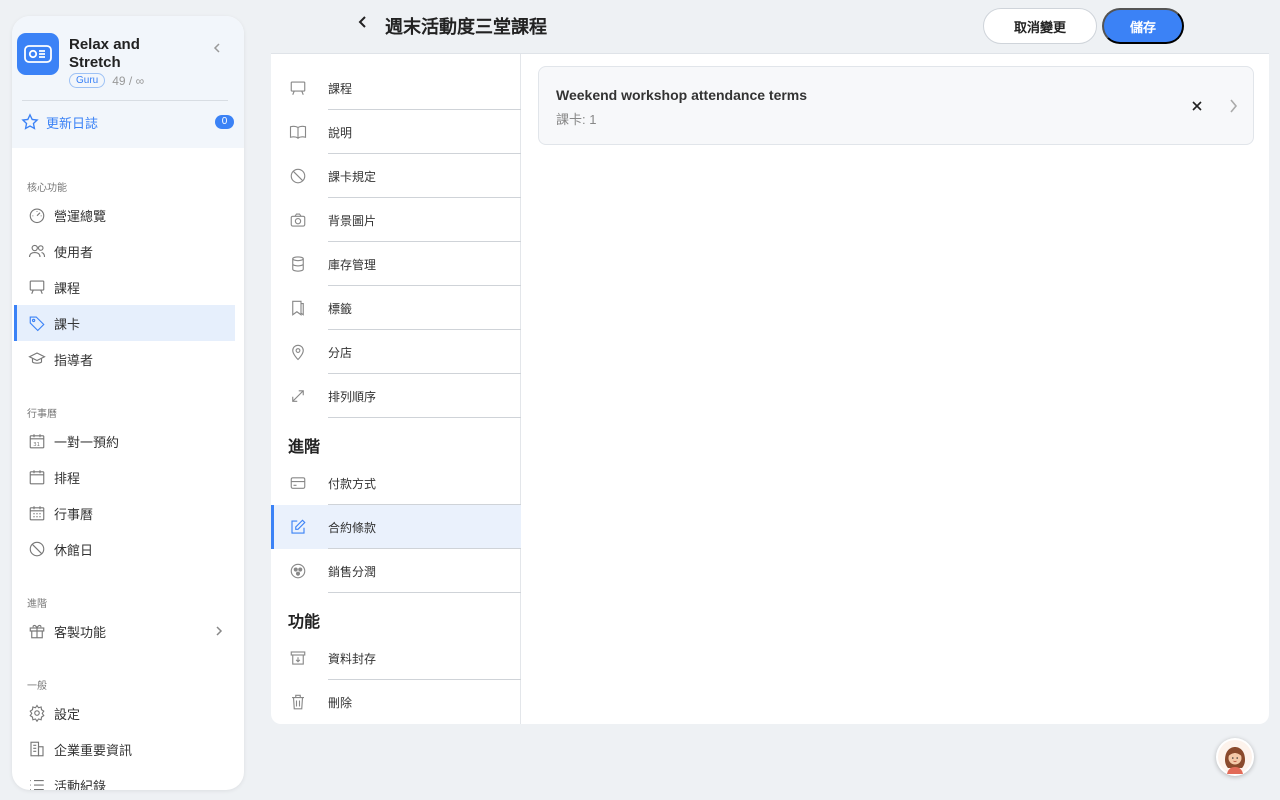 This screenshot has height=800, width=1280. What do you see at coordinates (67, 324) in the screenshot?
I see `sidebar-item-label: 課卡` at bounding box center [67, 324].